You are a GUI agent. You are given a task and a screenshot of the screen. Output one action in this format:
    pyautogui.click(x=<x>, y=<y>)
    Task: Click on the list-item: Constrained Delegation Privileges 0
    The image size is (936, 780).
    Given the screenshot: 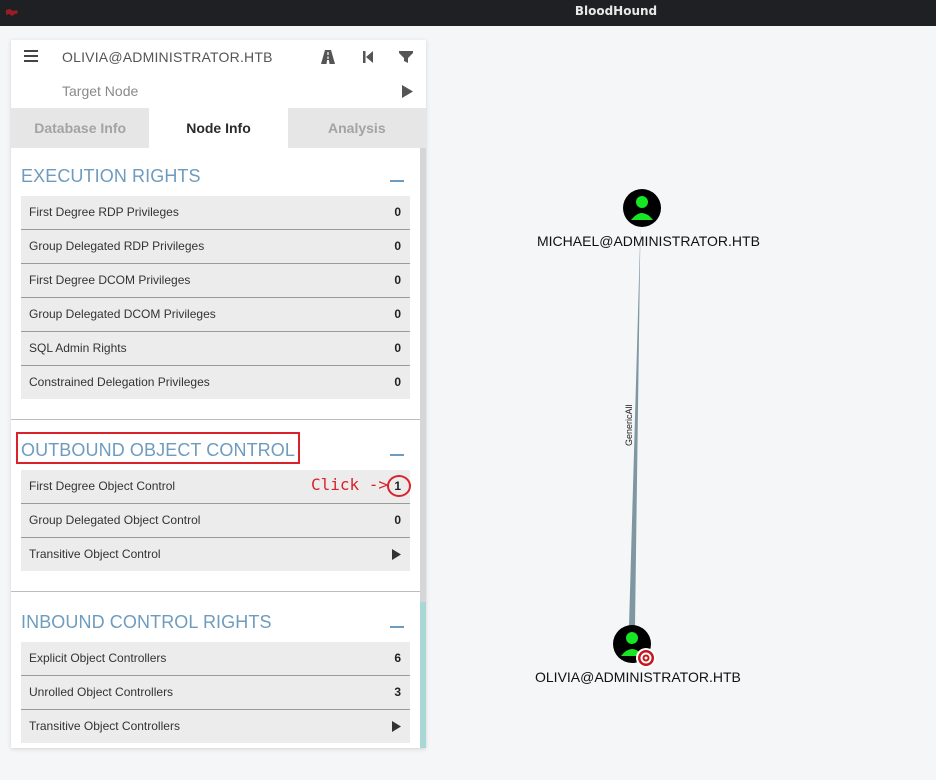 What is the action you would take?
    pyautogui.click(x=215, y=382)
    